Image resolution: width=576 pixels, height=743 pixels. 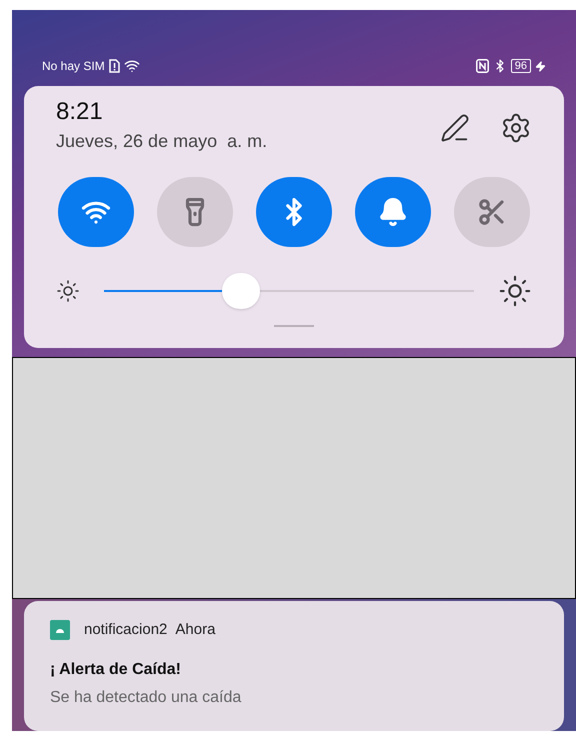 I want to click on wifi-icon, so click(x=132, y=66).